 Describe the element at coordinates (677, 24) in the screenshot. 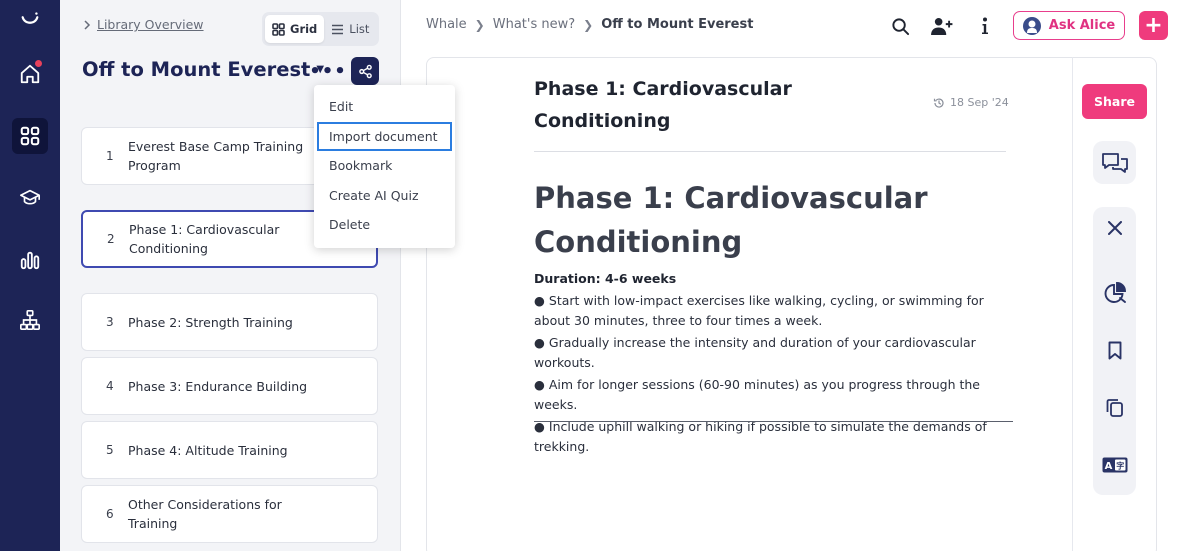

I see `breadcrumb-current: Off to Mount Everest` at that location.